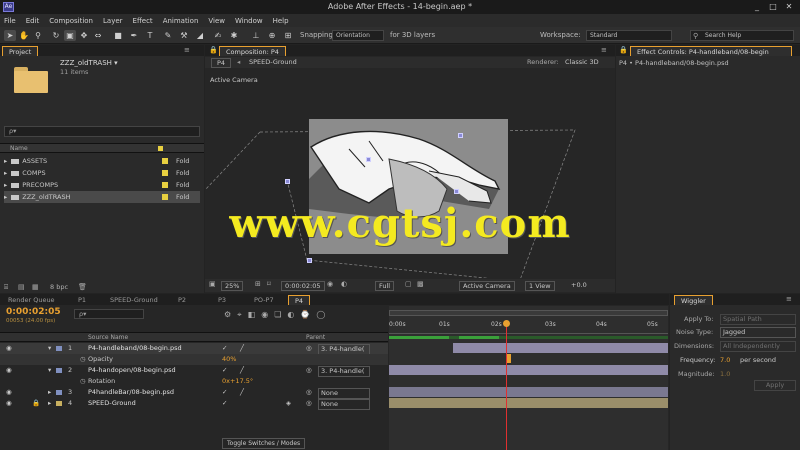  Describe the element at coordinates (35, 287) in the screenshot. I see `new-composition-icon: ▦` at that location.